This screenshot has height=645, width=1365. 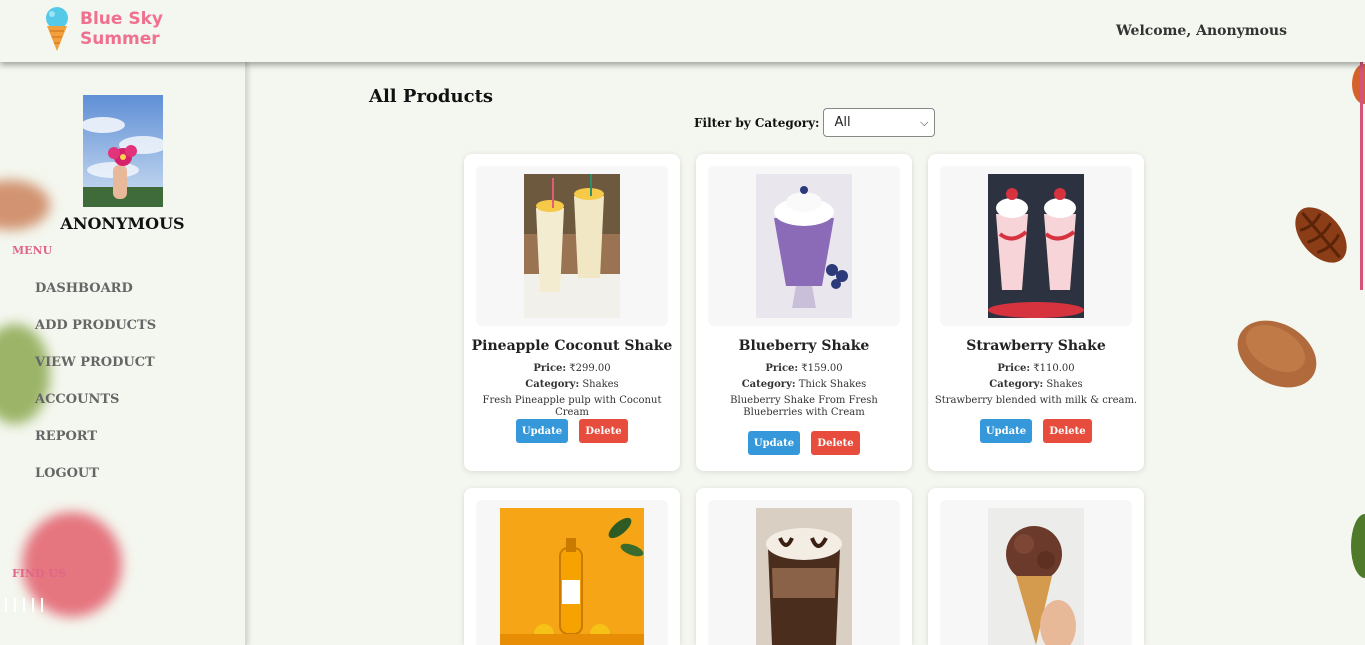 What do you see at coordinates (572, 346) in the screenshot?
I see `product-name: Pineapple Coconut Shake` at bounding box center [572, 346].